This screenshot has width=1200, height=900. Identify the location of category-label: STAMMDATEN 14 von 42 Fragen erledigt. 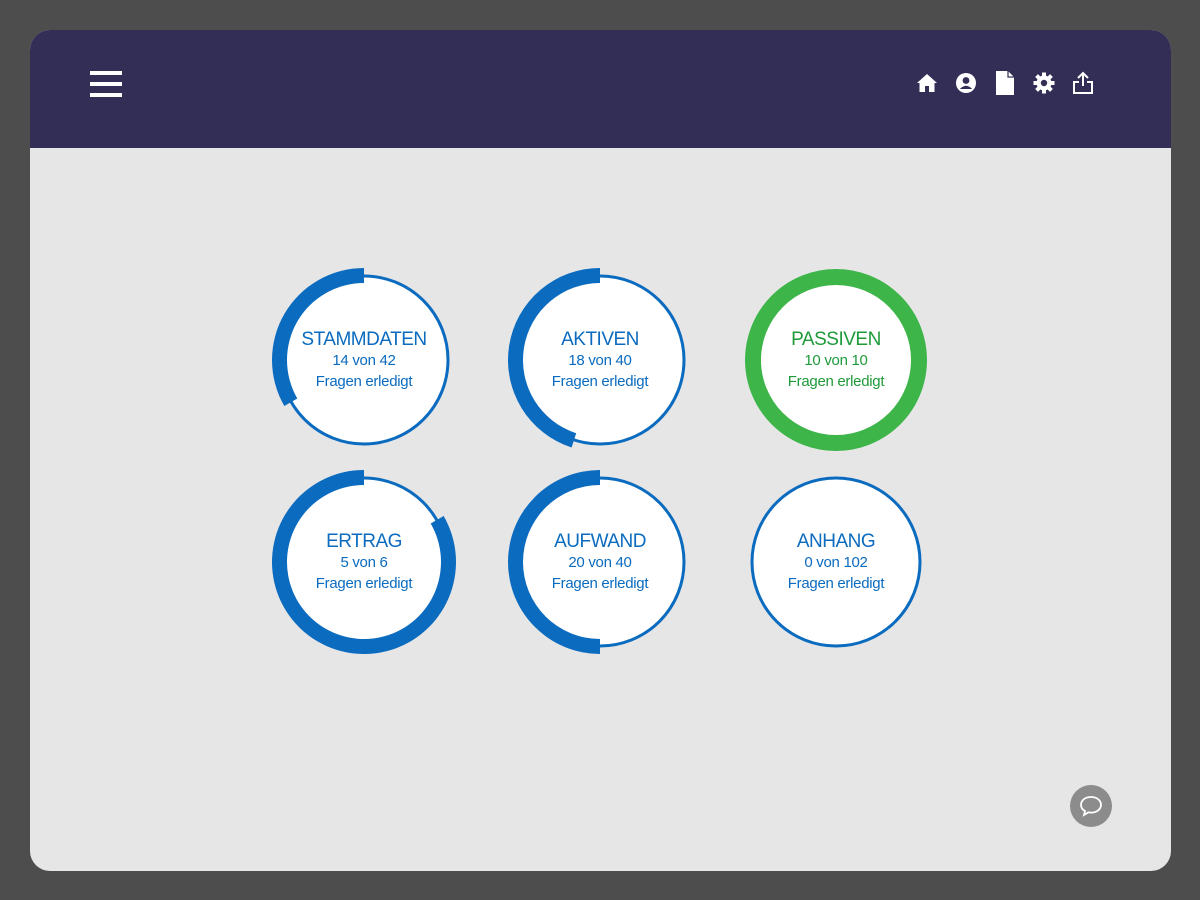
(364, 360).